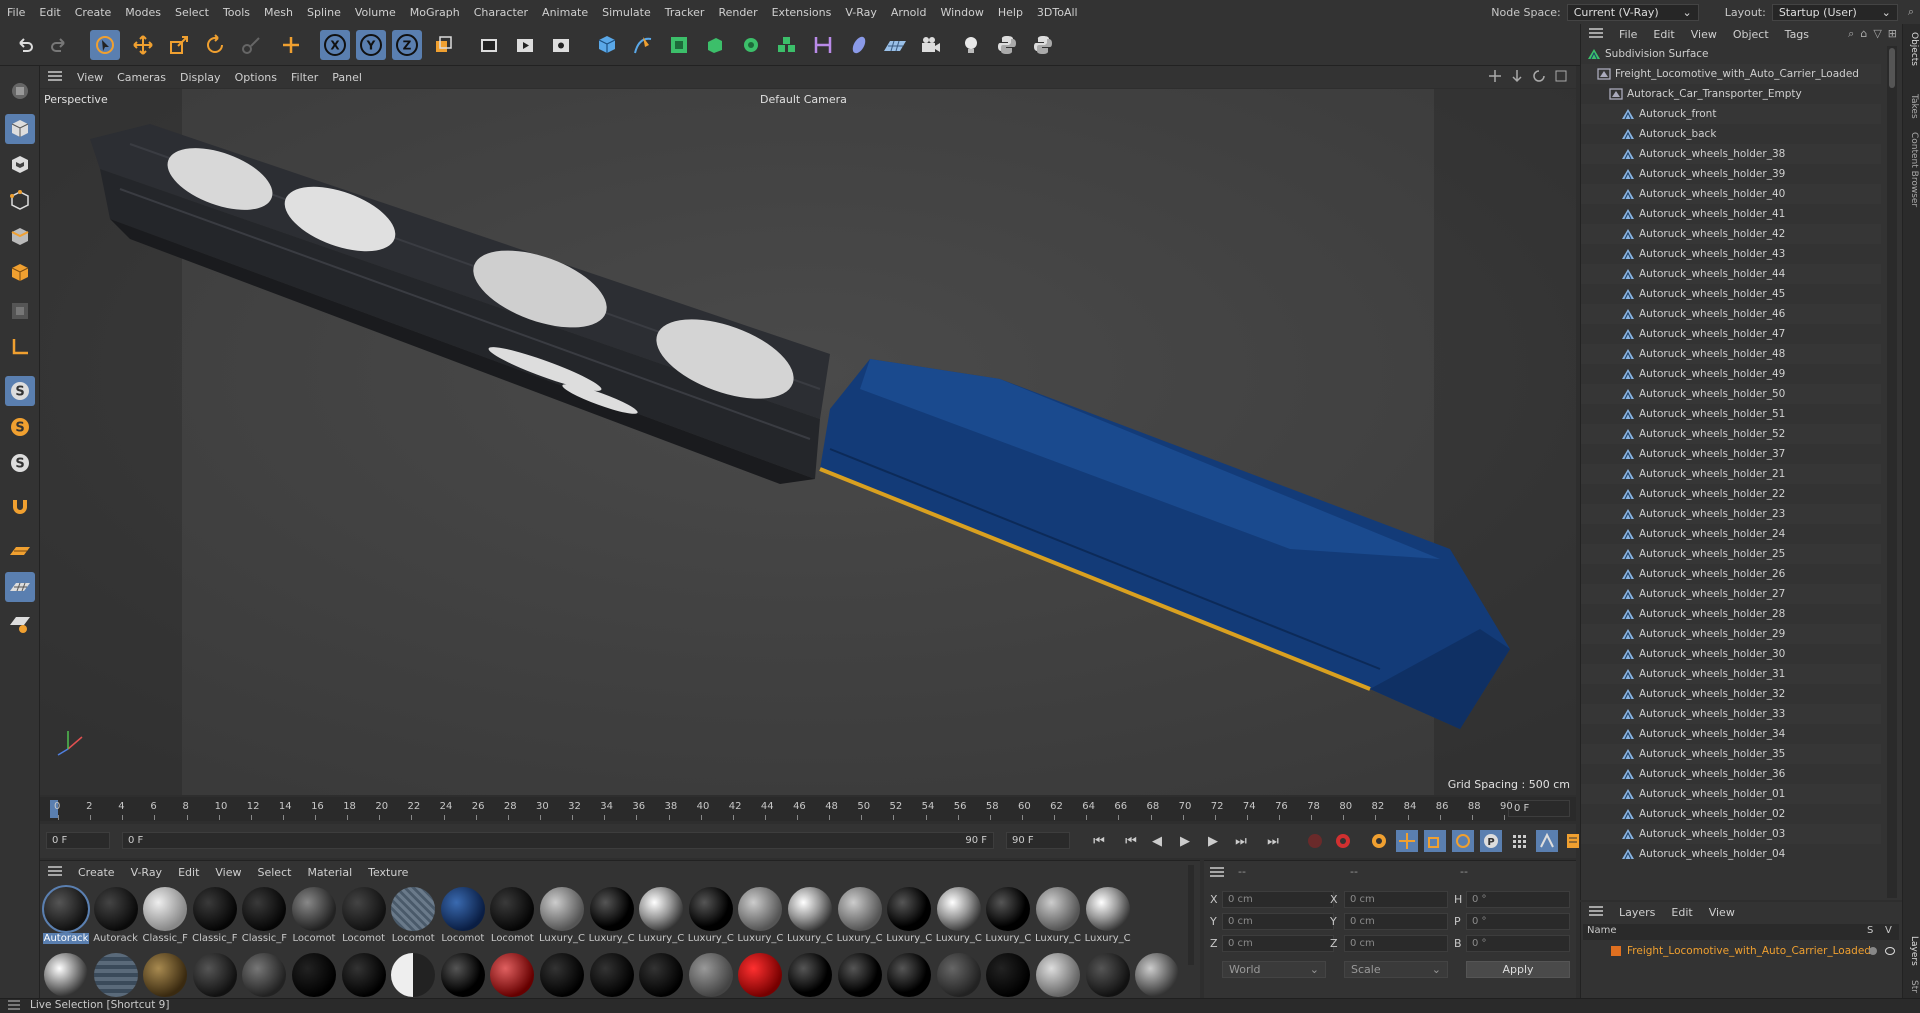  I want to click on undo-icon, so click(25, 45).